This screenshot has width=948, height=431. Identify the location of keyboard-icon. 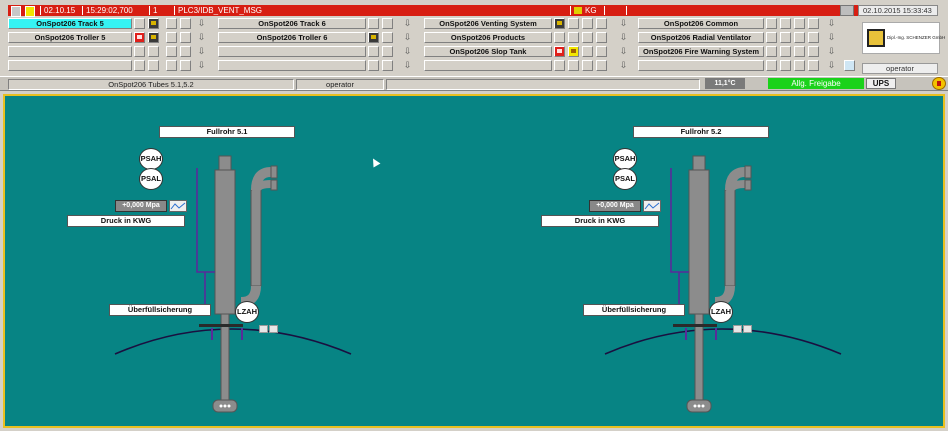
(849, 65).